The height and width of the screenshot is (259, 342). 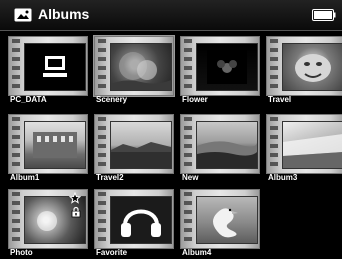 I want to click on album-tile-favorite: Favorite, so click(x=134, y=224).